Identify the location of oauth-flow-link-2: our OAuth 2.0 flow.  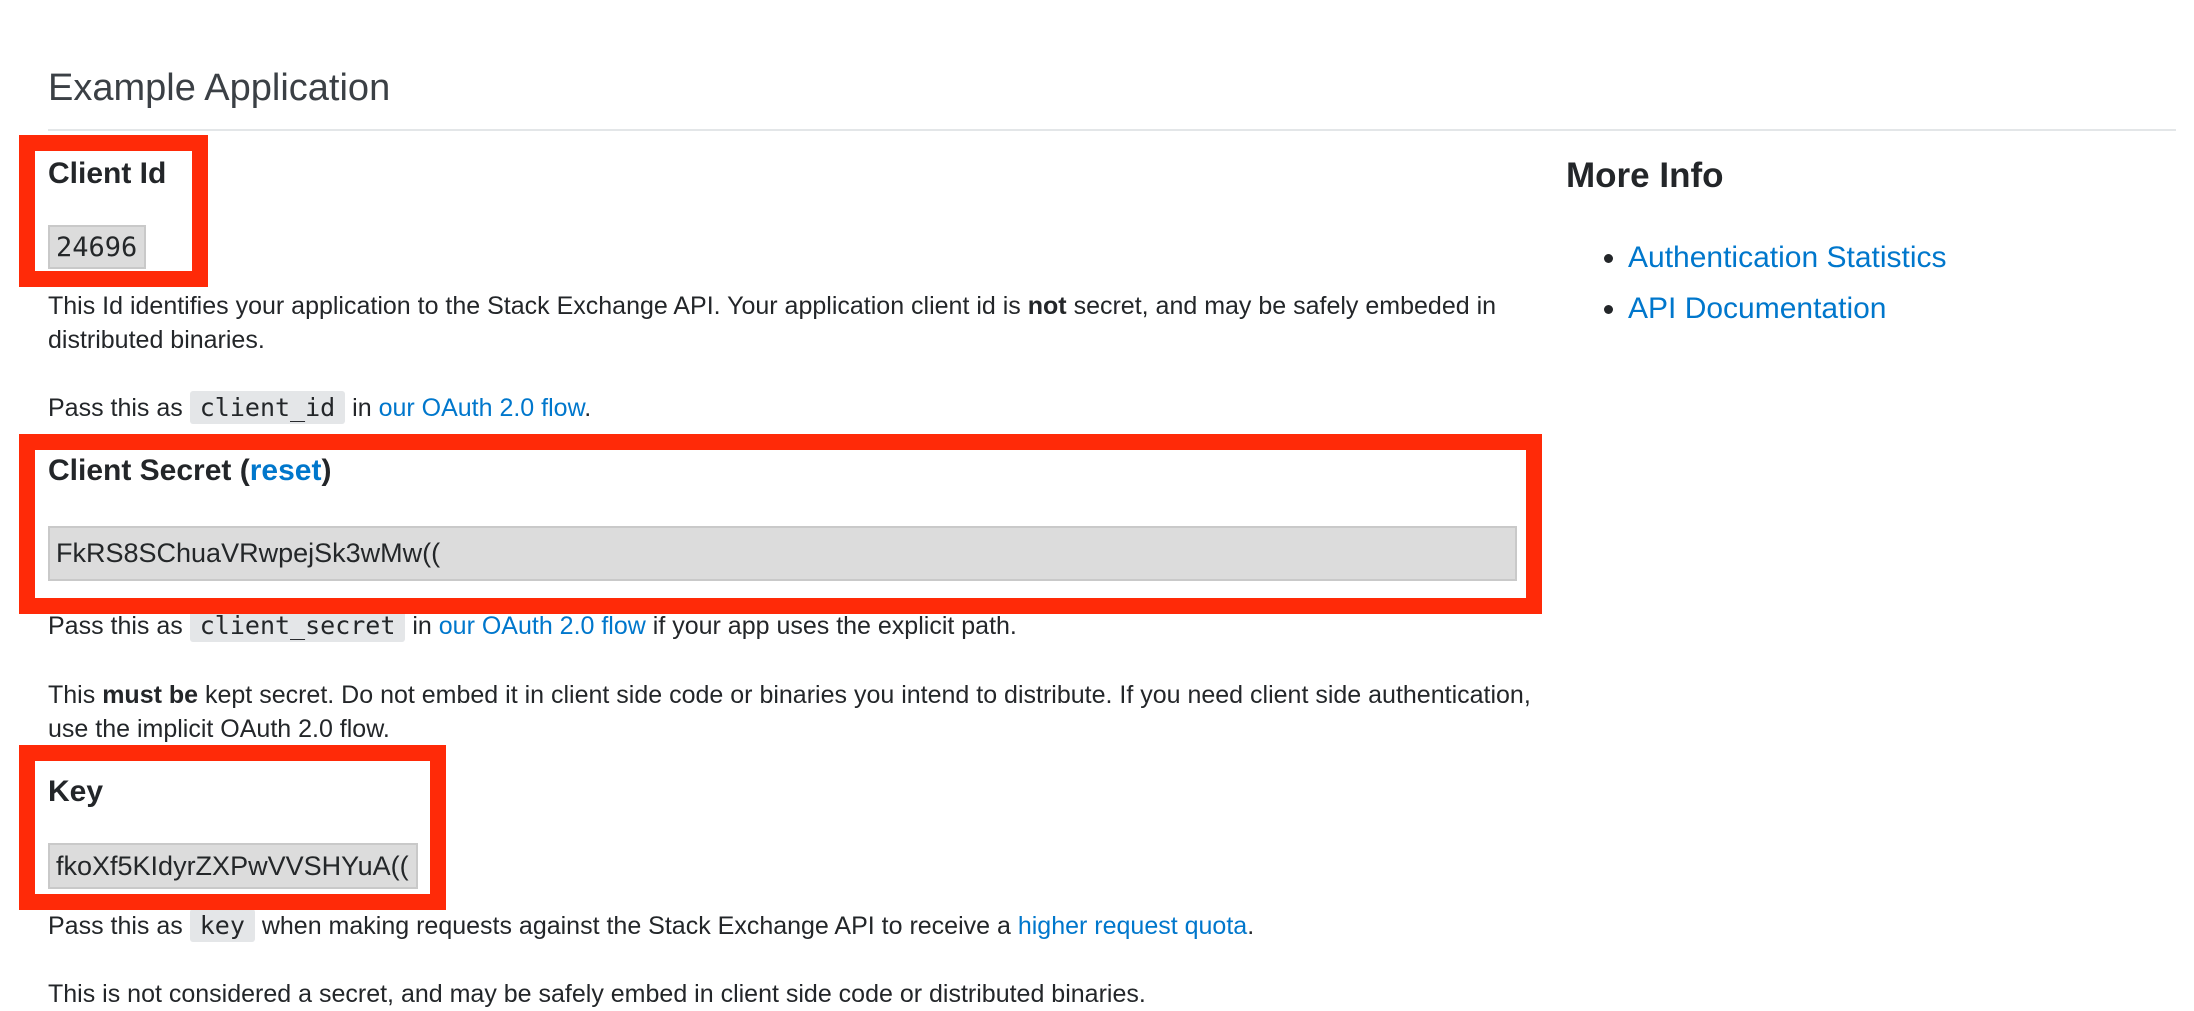
(542, 626).